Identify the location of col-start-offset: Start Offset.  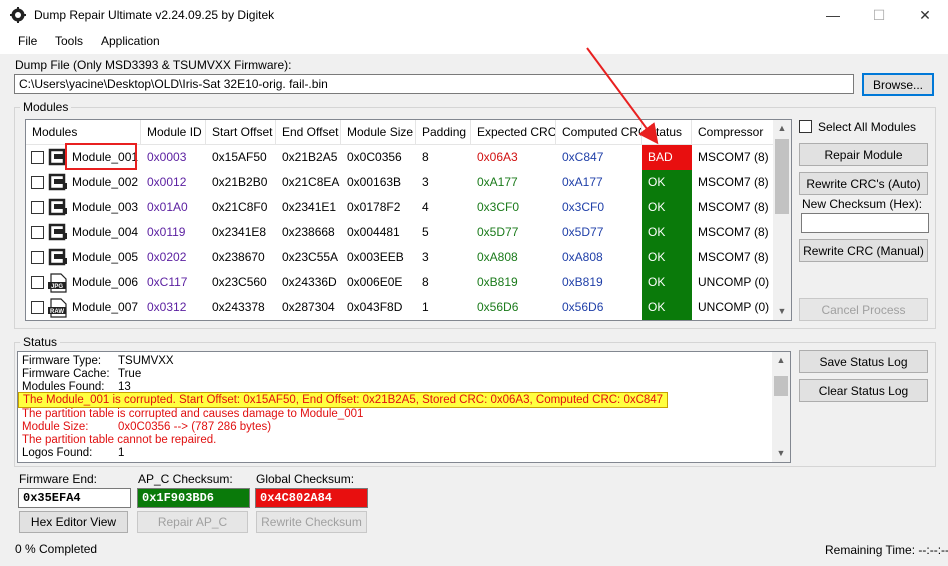
(241, 132).